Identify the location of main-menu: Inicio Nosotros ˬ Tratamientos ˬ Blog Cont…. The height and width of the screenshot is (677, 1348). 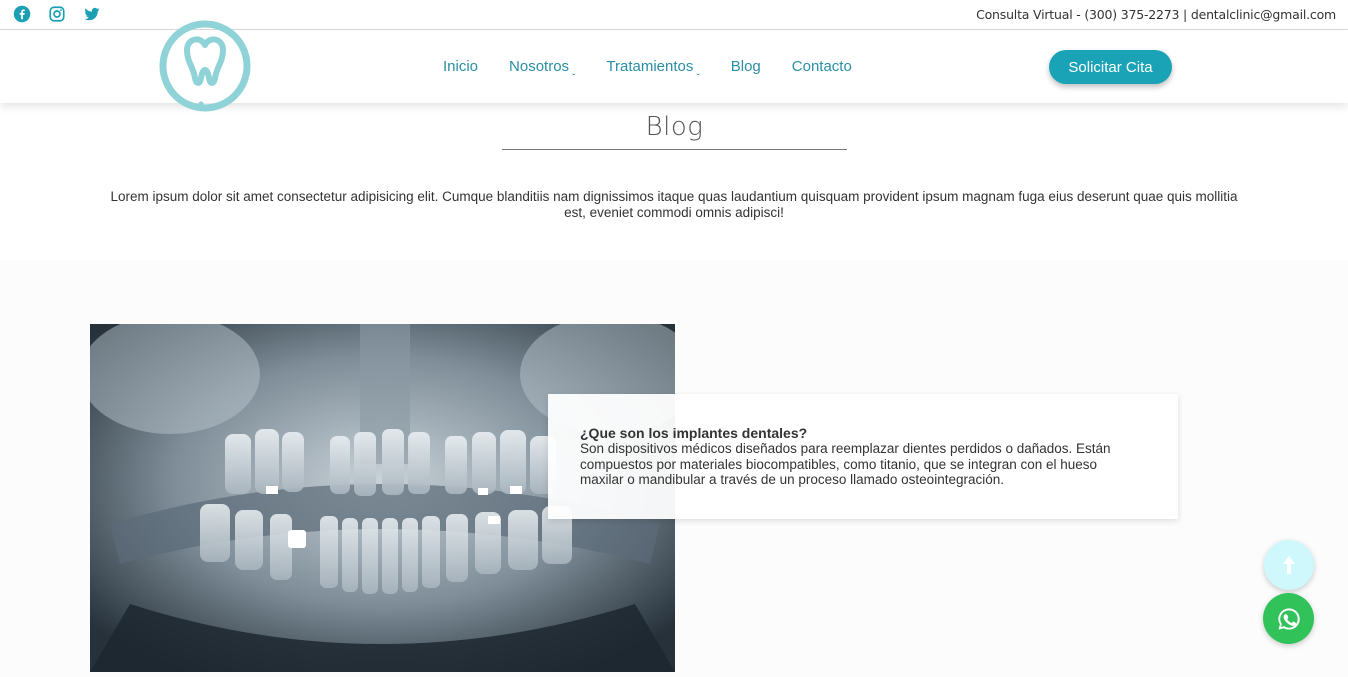
(663, 67).